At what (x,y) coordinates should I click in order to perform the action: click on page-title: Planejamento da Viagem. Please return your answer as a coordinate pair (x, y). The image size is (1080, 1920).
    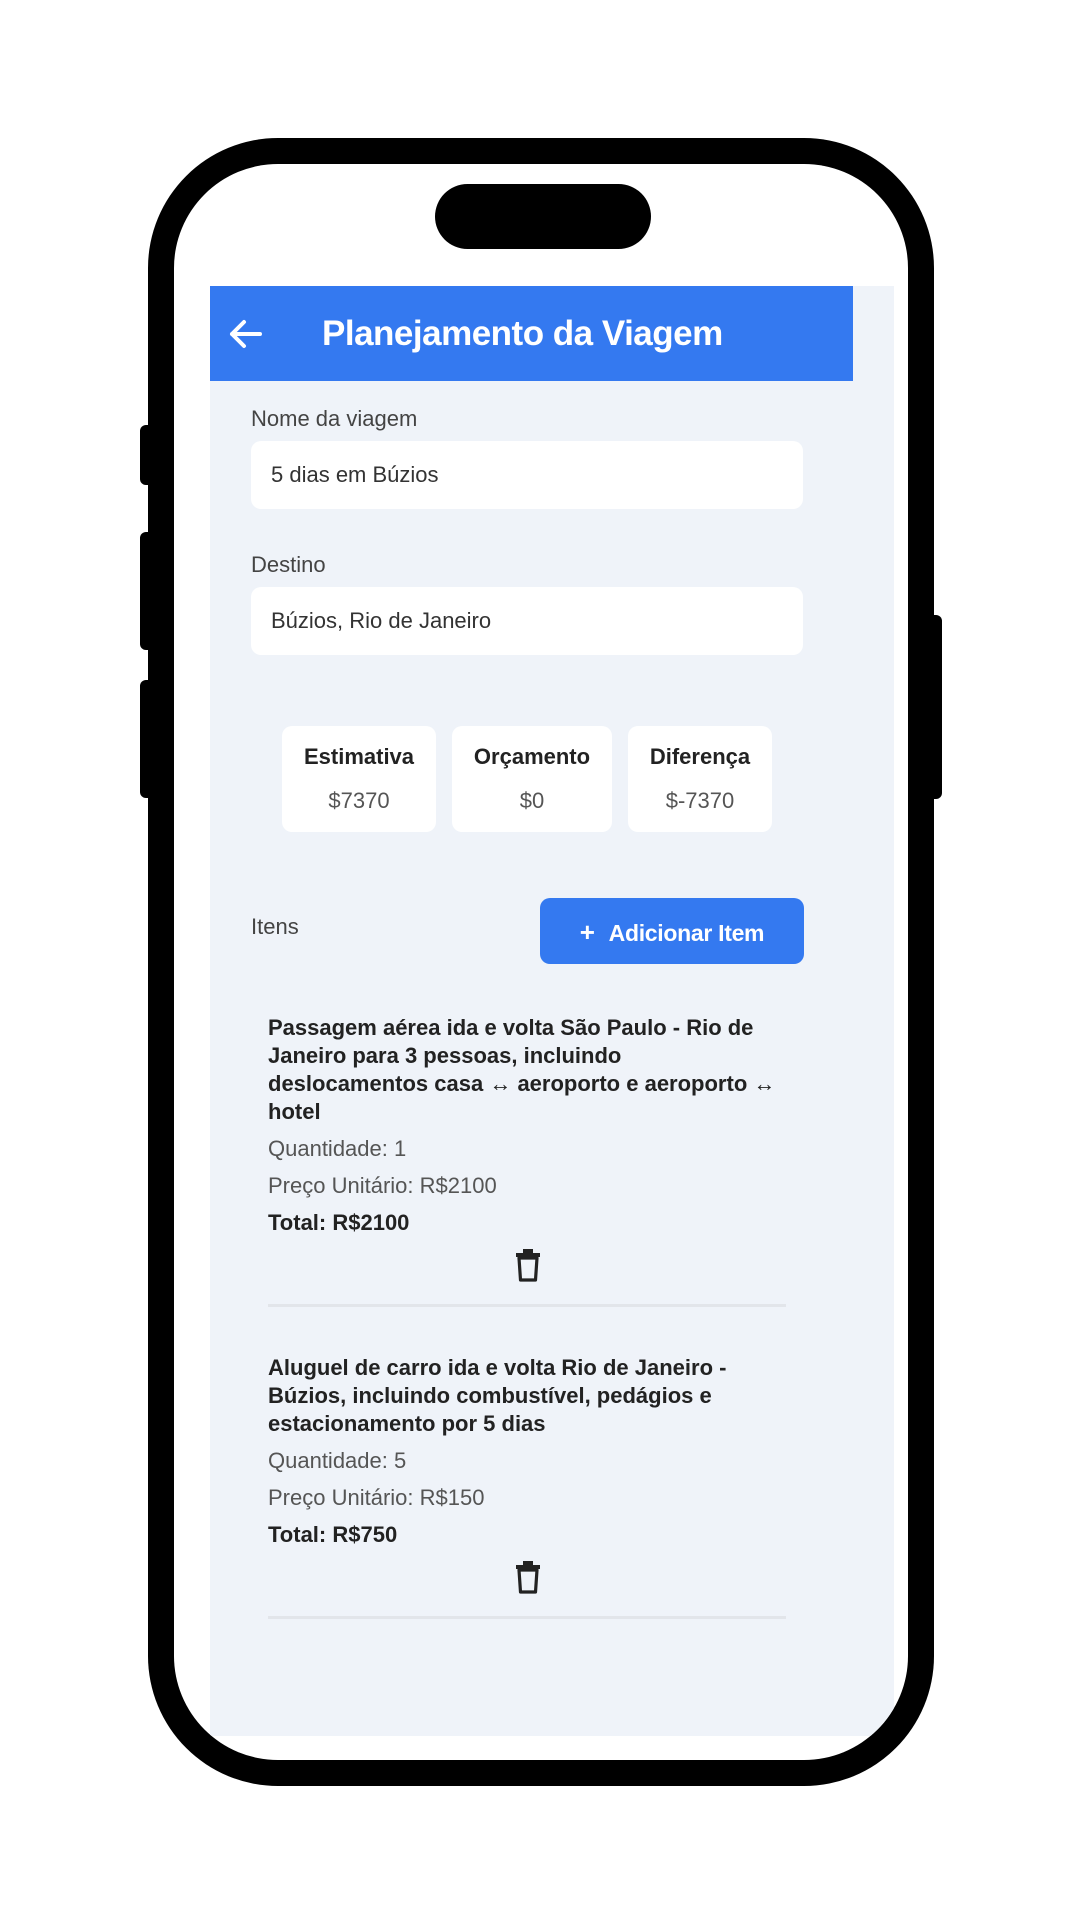
    Looking at the image, I should click on (522, 333).